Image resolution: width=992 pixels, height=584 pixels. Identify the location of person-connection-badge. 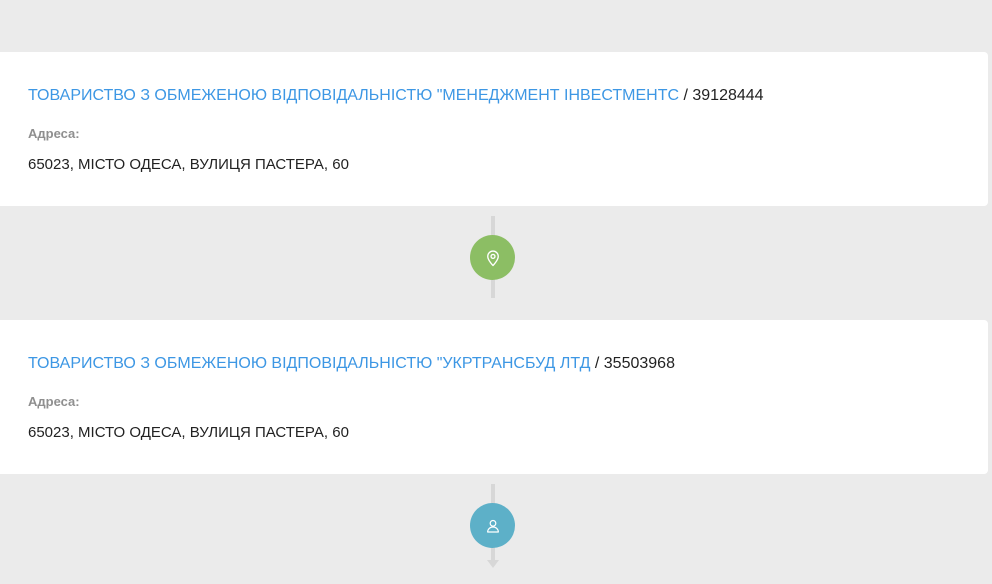
(492, 525).